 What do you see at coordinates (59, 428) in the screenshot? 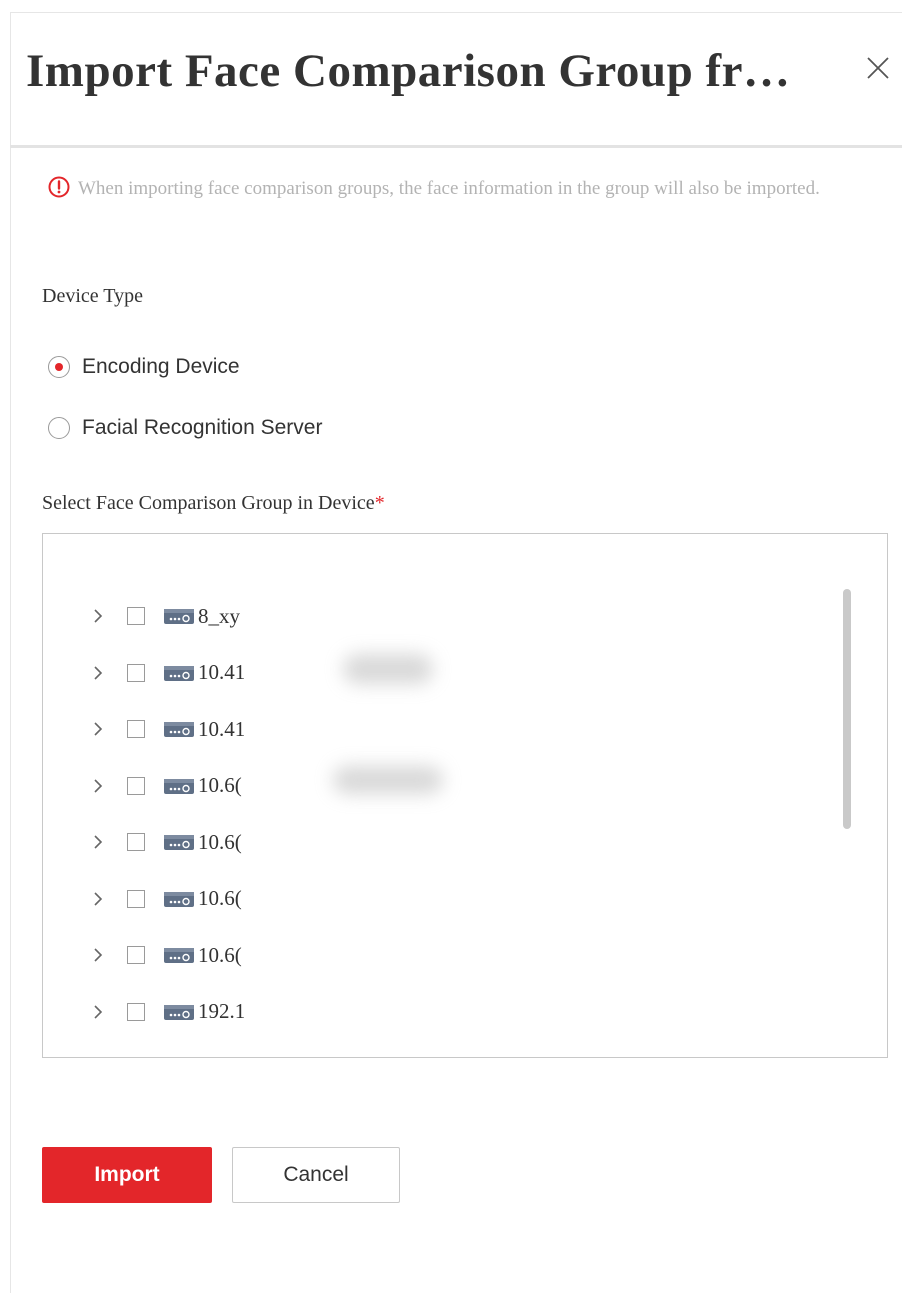
I see `radio-button-unchecked` at bounding box center [59, 428].